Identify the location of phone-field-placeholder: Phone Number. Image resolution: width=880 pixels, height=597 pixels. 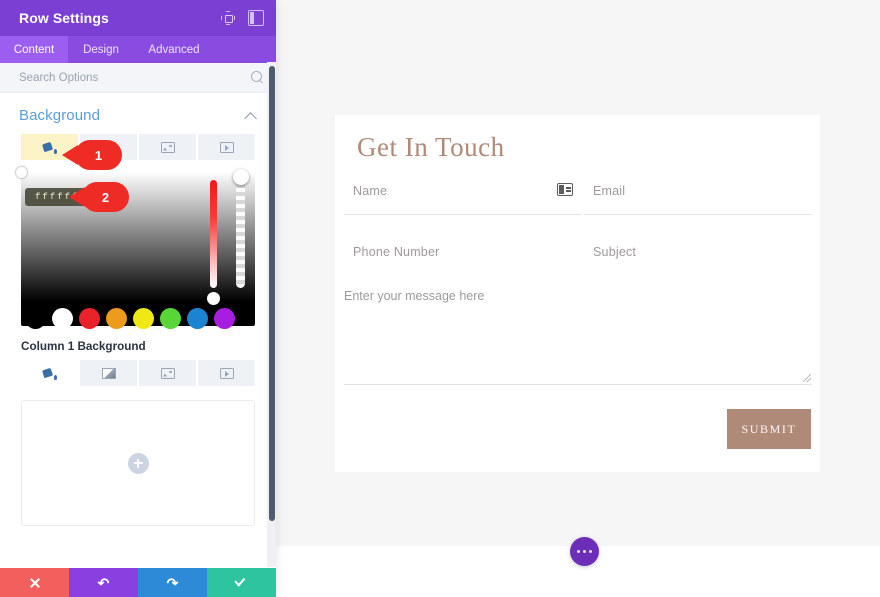
(396, 252).